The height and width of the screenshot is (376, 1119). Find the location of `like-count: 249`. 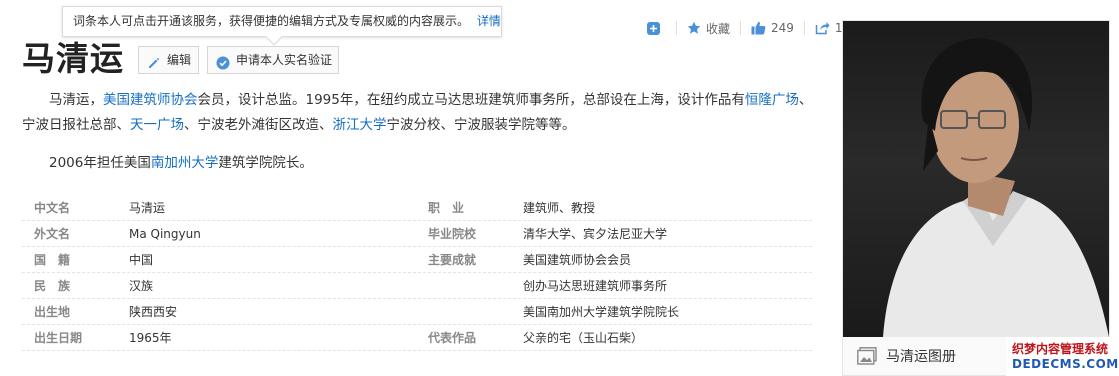

like-count: 249 is located at coordinates (782, 28).